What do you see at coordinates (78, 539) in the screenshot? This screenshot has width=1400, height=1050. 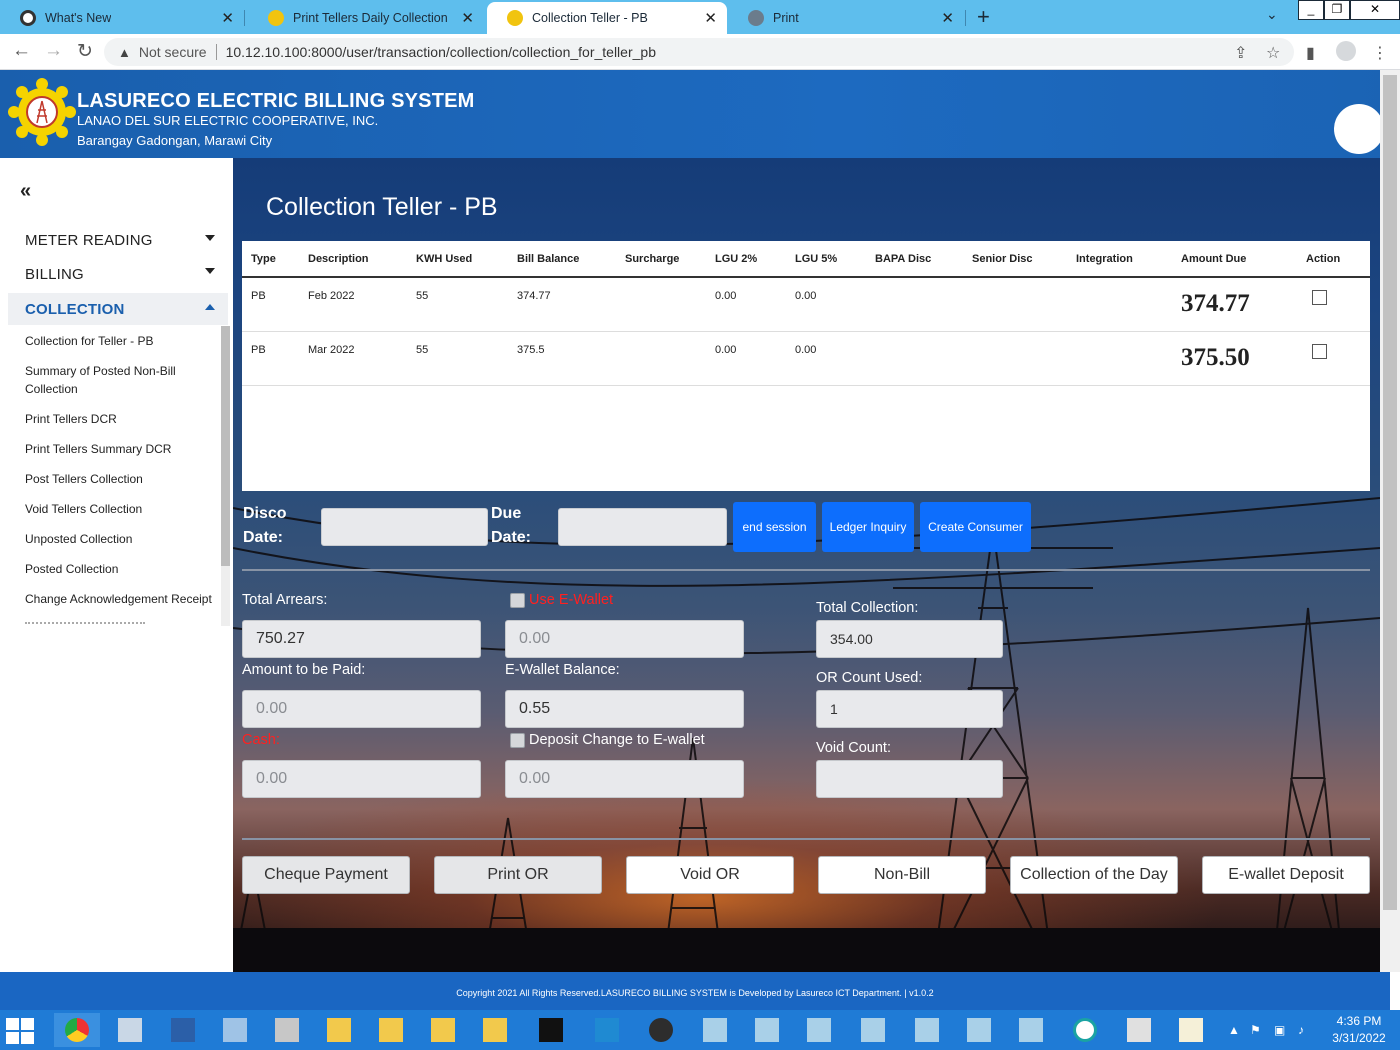 I see `sidebar-item-unposted-collection: Unposted Collection` at bounding box center [78, 539].